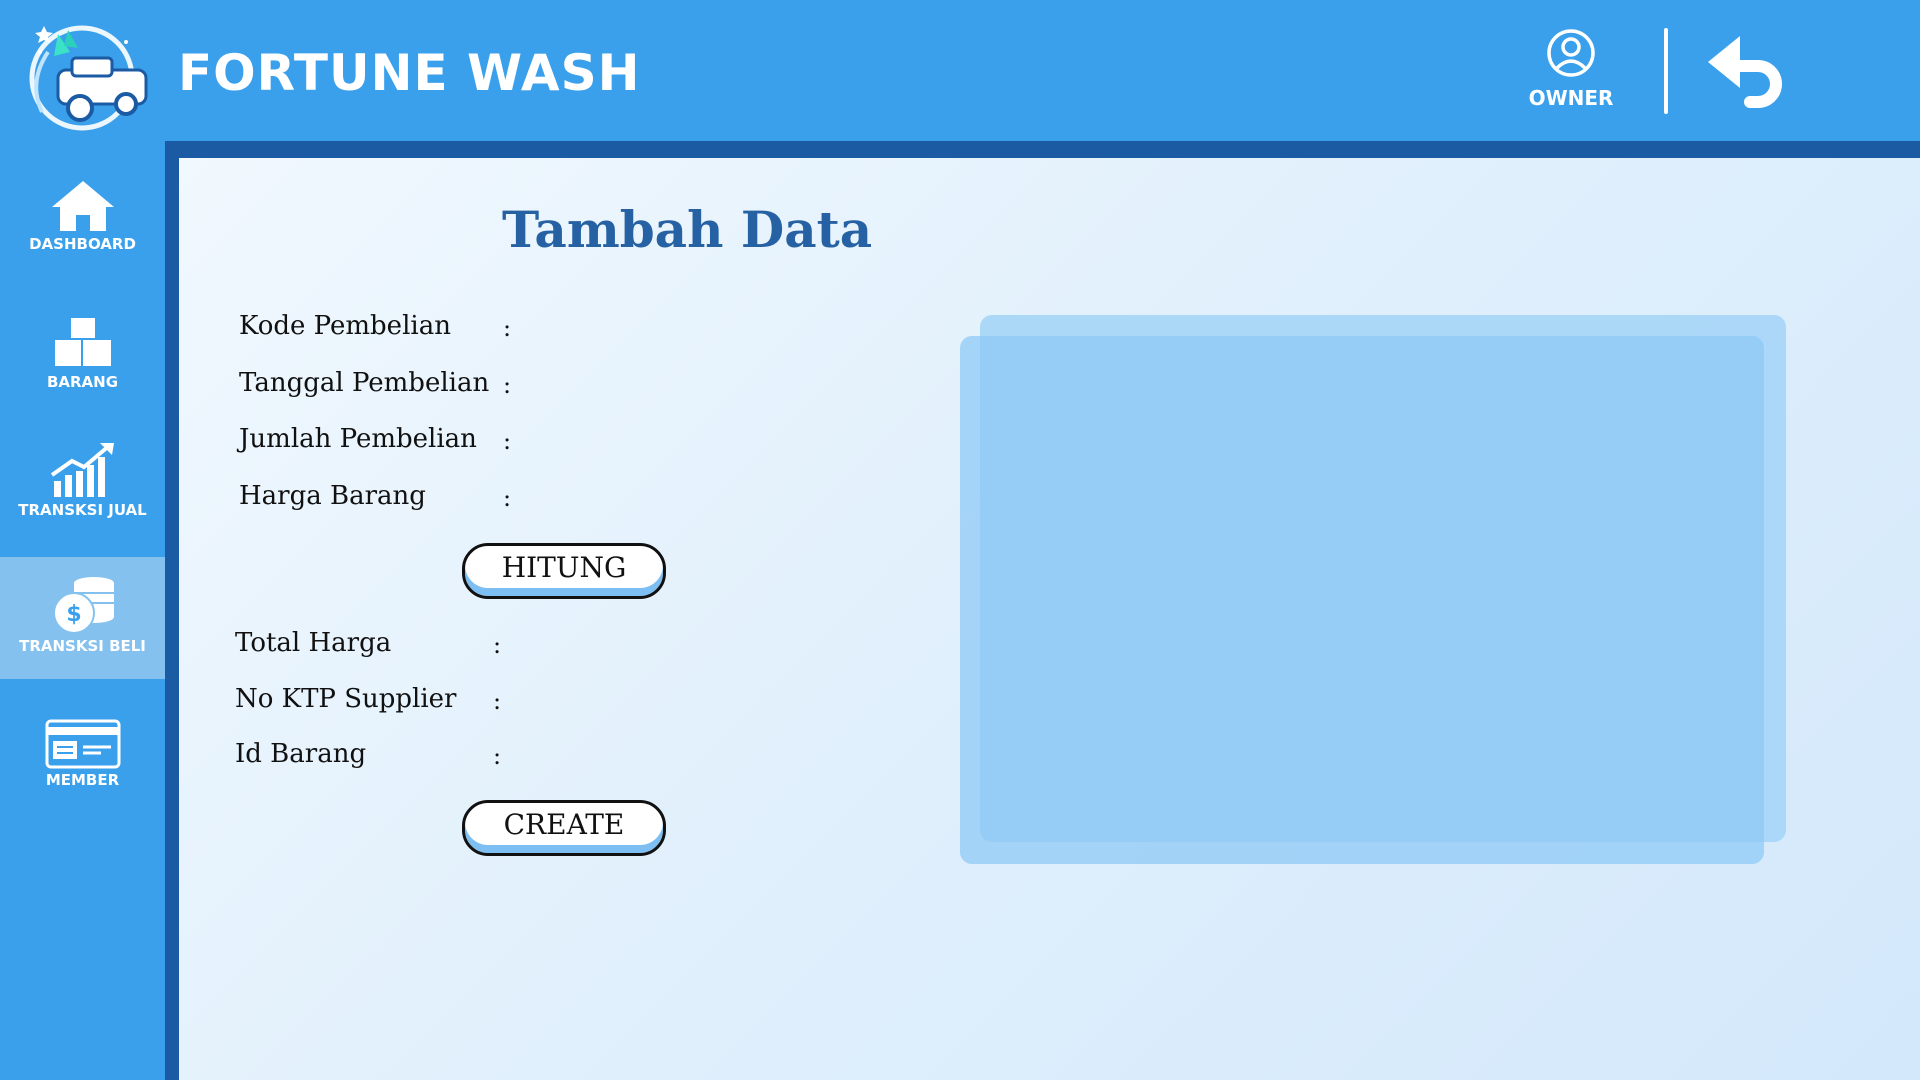  I want to click on harga-barang-input, so click(688, 499).